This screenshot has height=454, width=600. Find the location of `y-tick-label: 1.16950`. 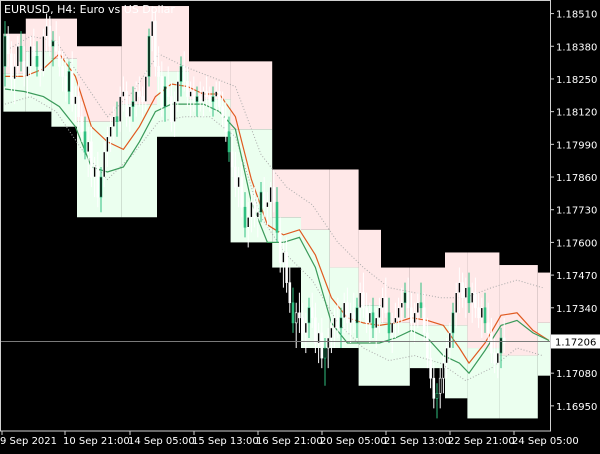

y-tick-label: 1.16950 is located at coordinates (576, 407).